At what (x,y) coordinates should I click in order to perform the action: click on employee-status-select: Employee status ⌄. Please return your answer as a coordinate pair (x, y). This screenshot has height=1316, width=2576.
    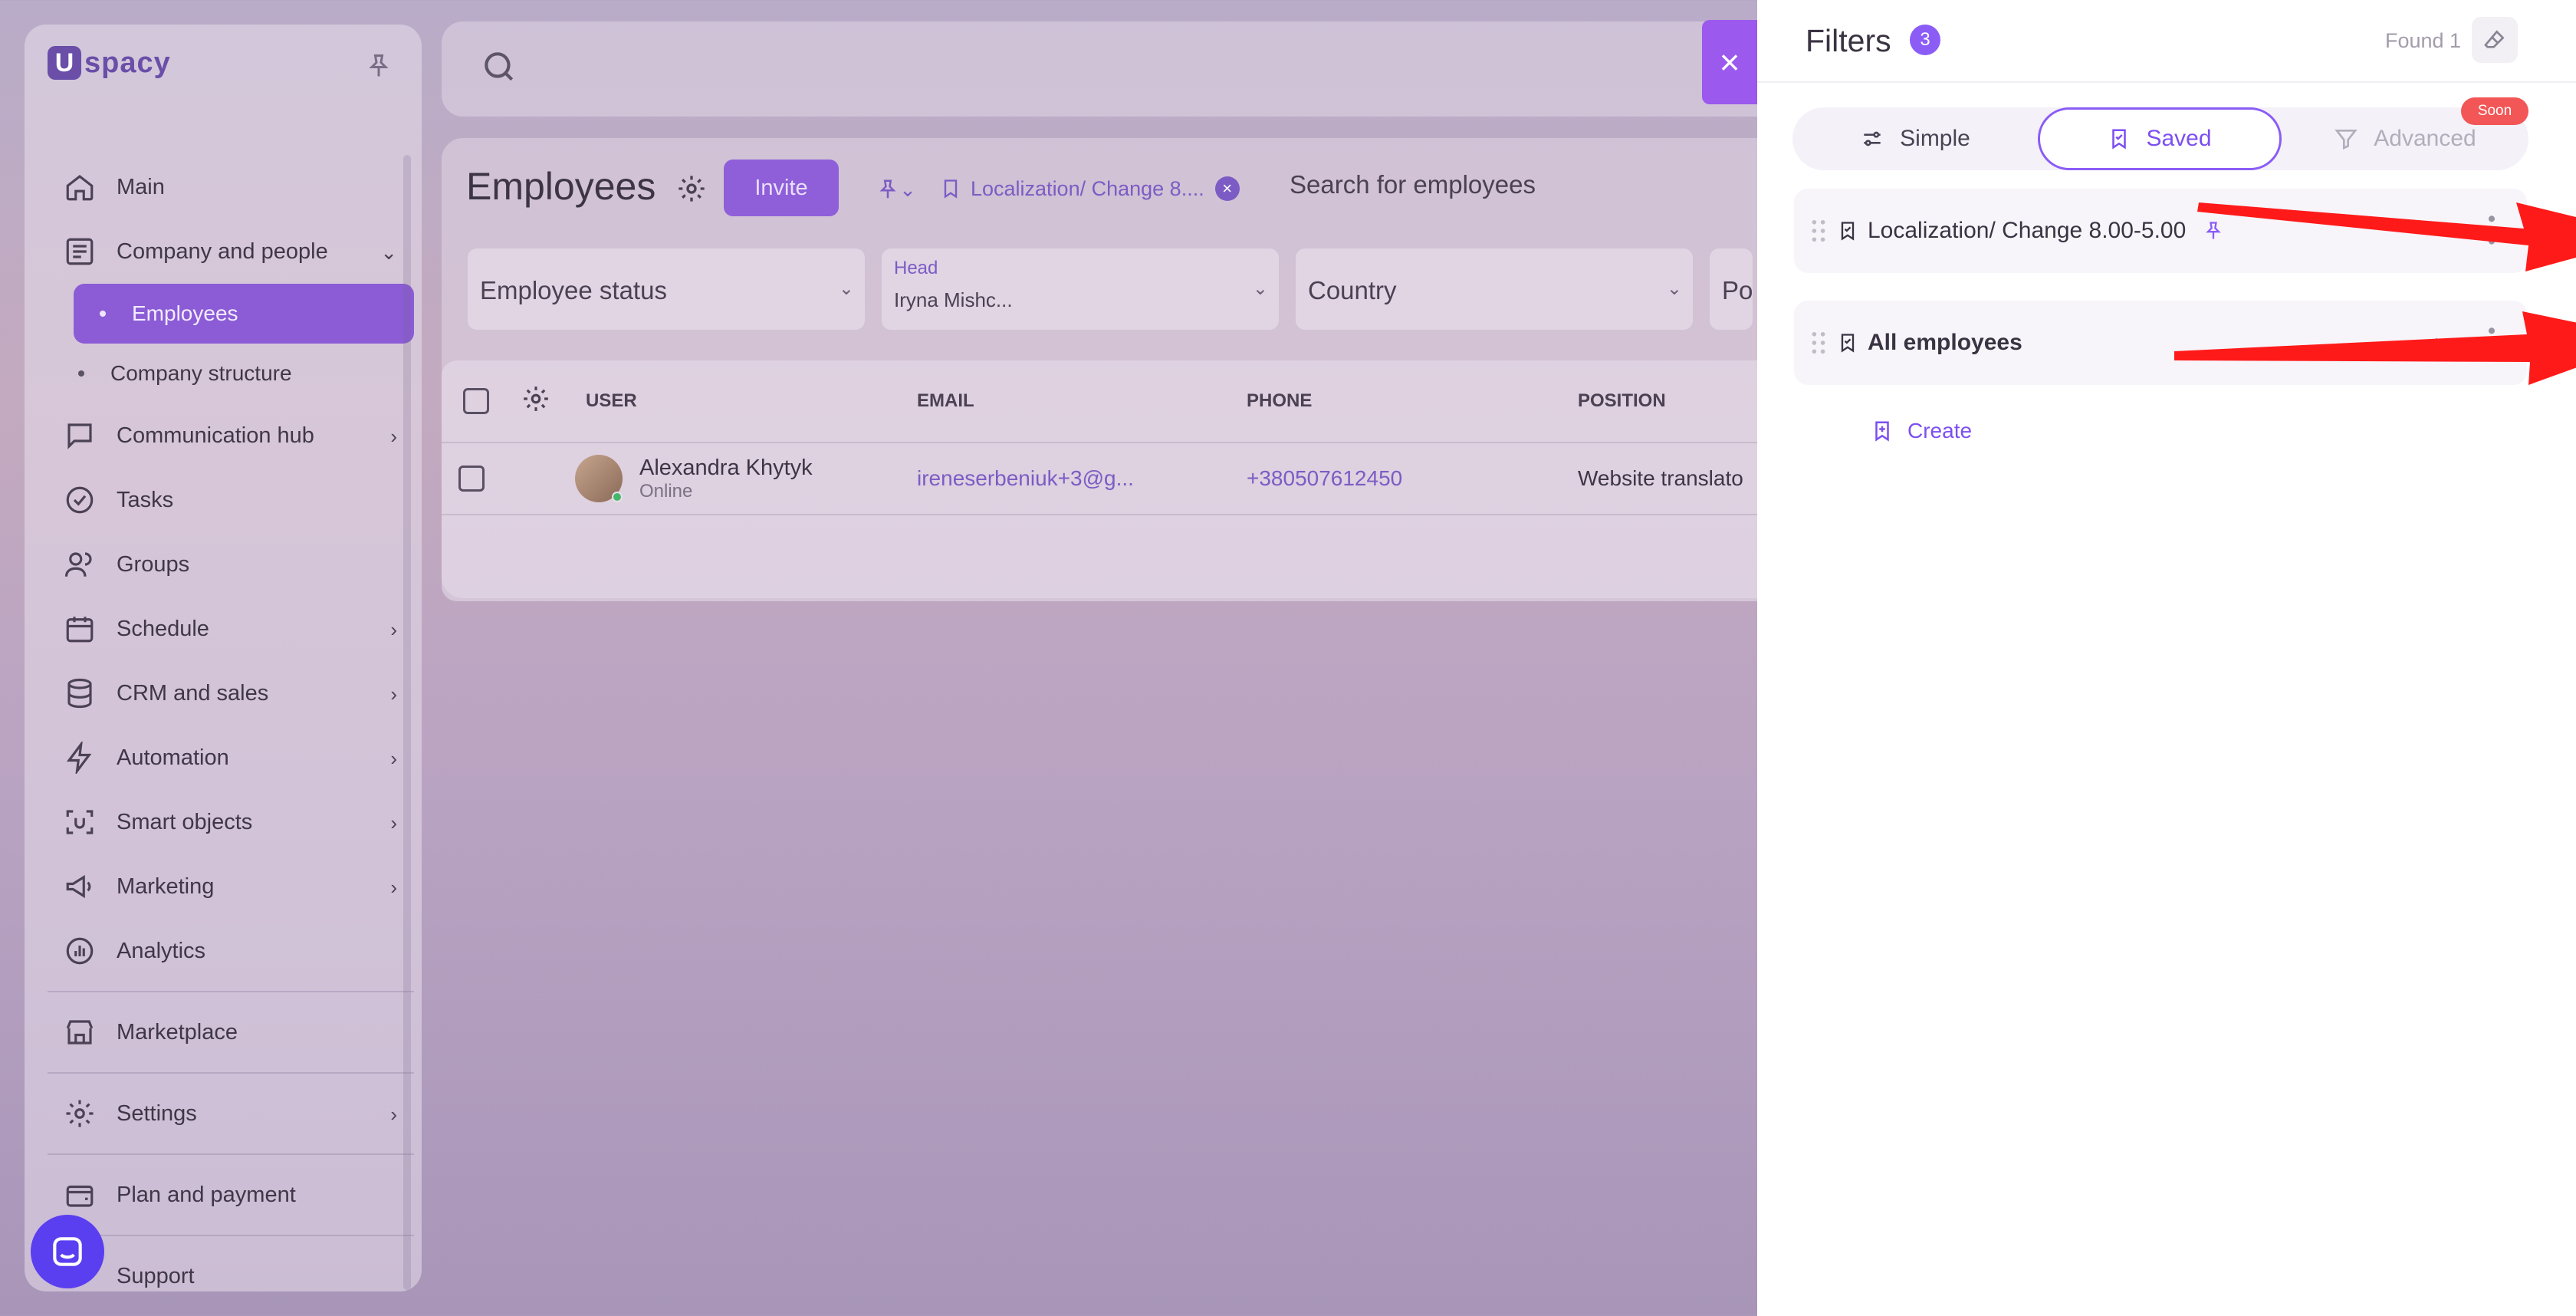
    Looking at the image, I should click on (666, 289).